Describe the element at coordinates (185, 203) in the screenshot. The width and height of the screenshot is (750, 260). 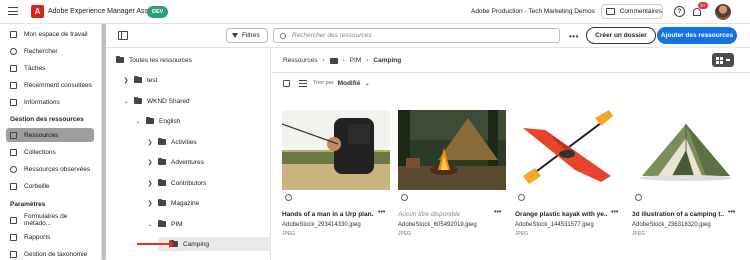
I see `tree-label: Magazine` at that location.